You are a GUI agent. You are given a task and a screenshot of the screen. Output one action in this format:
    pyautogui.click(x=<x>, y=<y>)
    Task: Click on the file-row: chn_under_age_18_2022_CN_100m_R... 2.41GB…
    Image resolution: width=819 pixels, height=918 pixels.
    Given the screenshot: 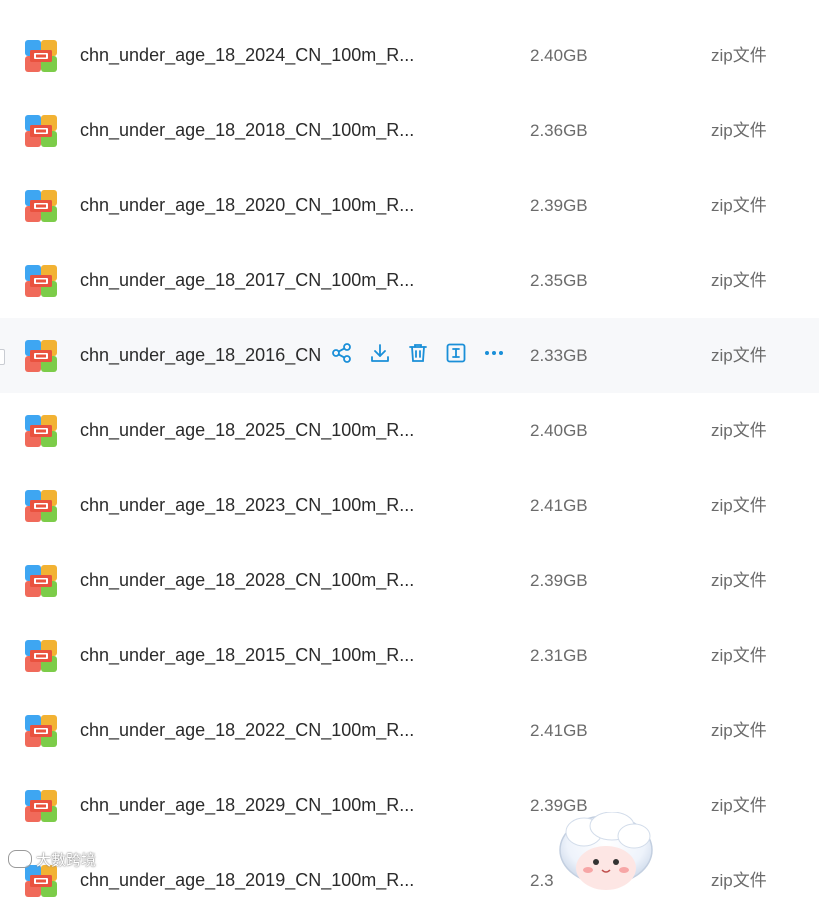 What is the action you would take?
    pyautogui.click(x=409, y=730)
    